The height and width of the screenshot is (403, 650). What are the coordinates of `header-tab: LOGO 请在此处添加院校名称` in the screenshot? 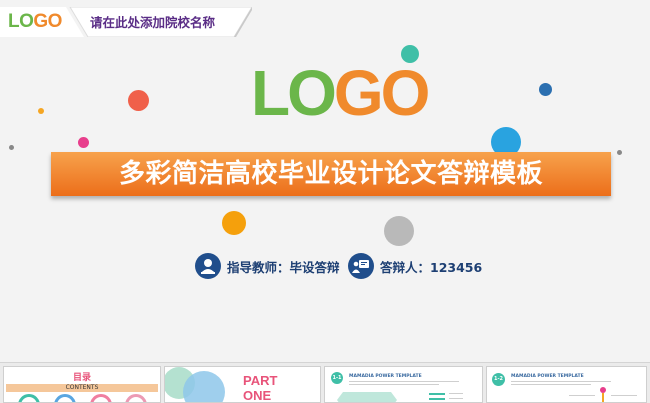 It's located at (126, 22).